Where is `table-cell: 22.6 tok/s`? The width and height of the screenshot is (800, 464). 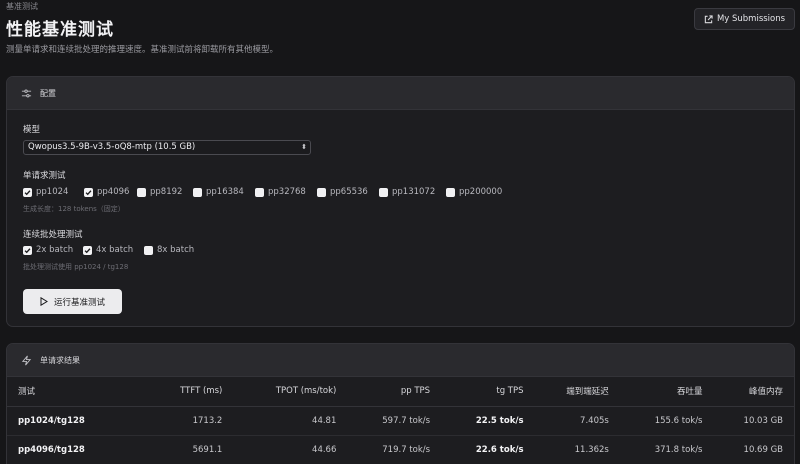 table-cell: 22.6 tok/s is located at coordinates (488, 449).